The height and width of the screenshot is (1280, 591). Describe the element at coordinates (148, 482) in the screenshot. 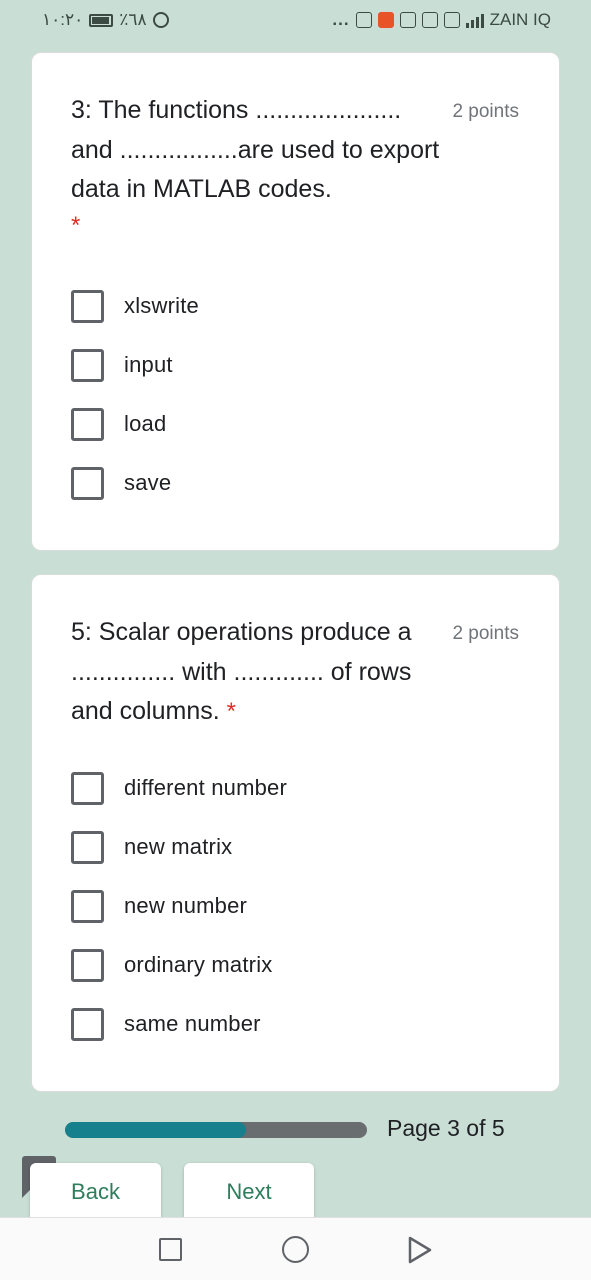

I see `option-label: save` at that location.